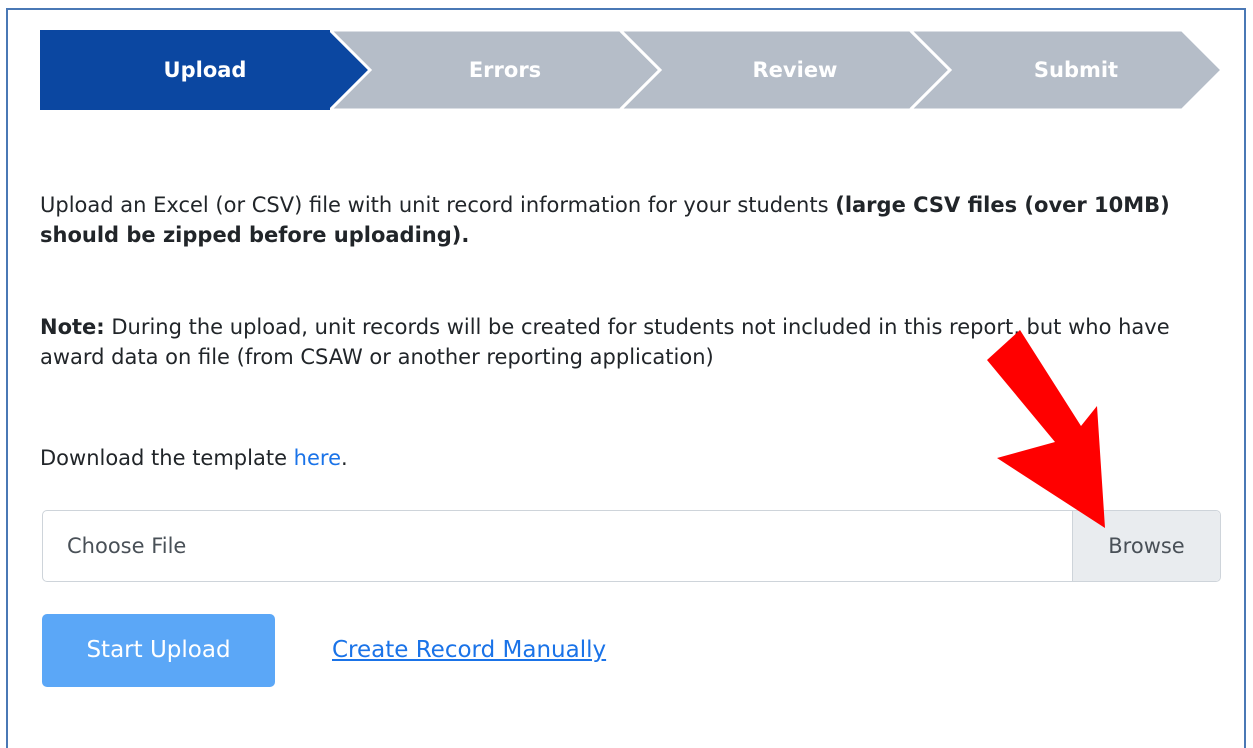 The width and height of the screenshot is (1253, 748). I want to click on download-paragraph: Download the template here., so click(194, 458).